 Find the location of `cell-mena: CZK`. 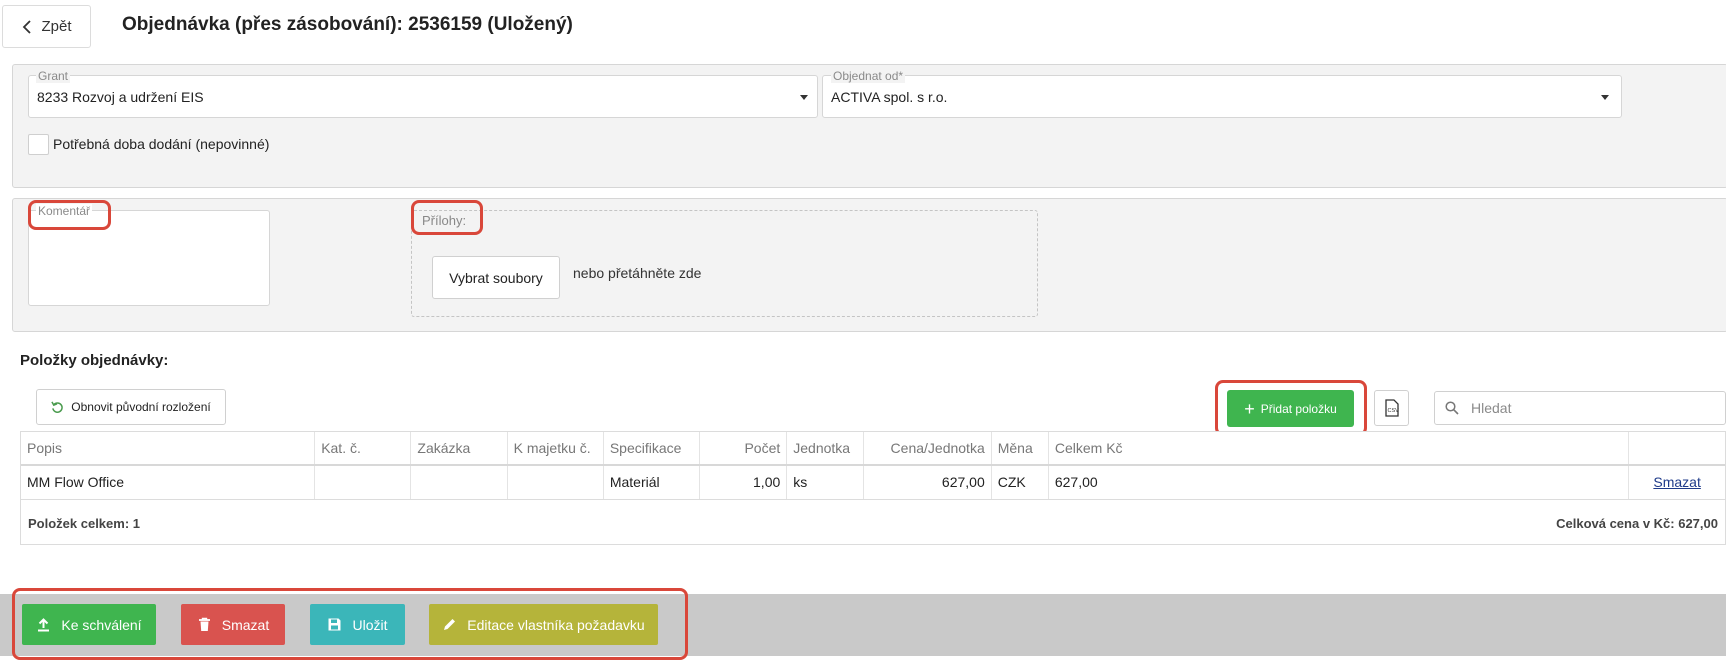

cell-mena: CZK is located at coordinates (1020, 482).